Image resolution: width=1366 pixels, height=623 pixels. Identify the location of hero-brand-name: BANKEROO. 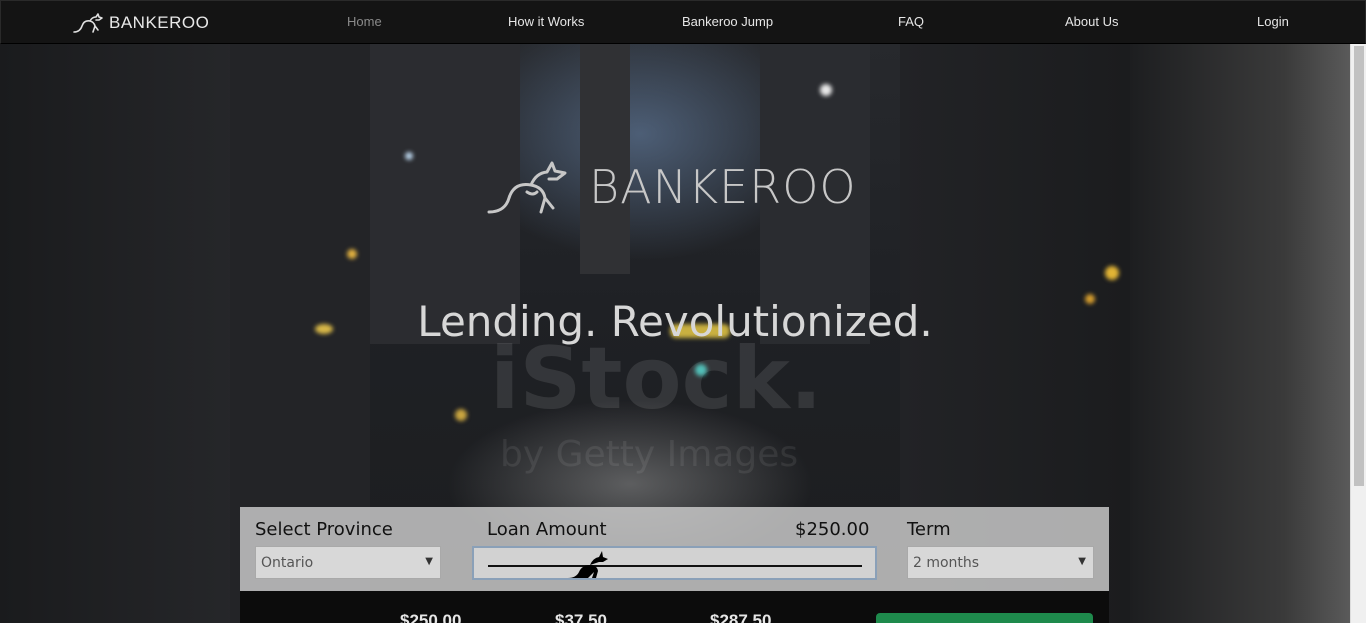
(723, 187).